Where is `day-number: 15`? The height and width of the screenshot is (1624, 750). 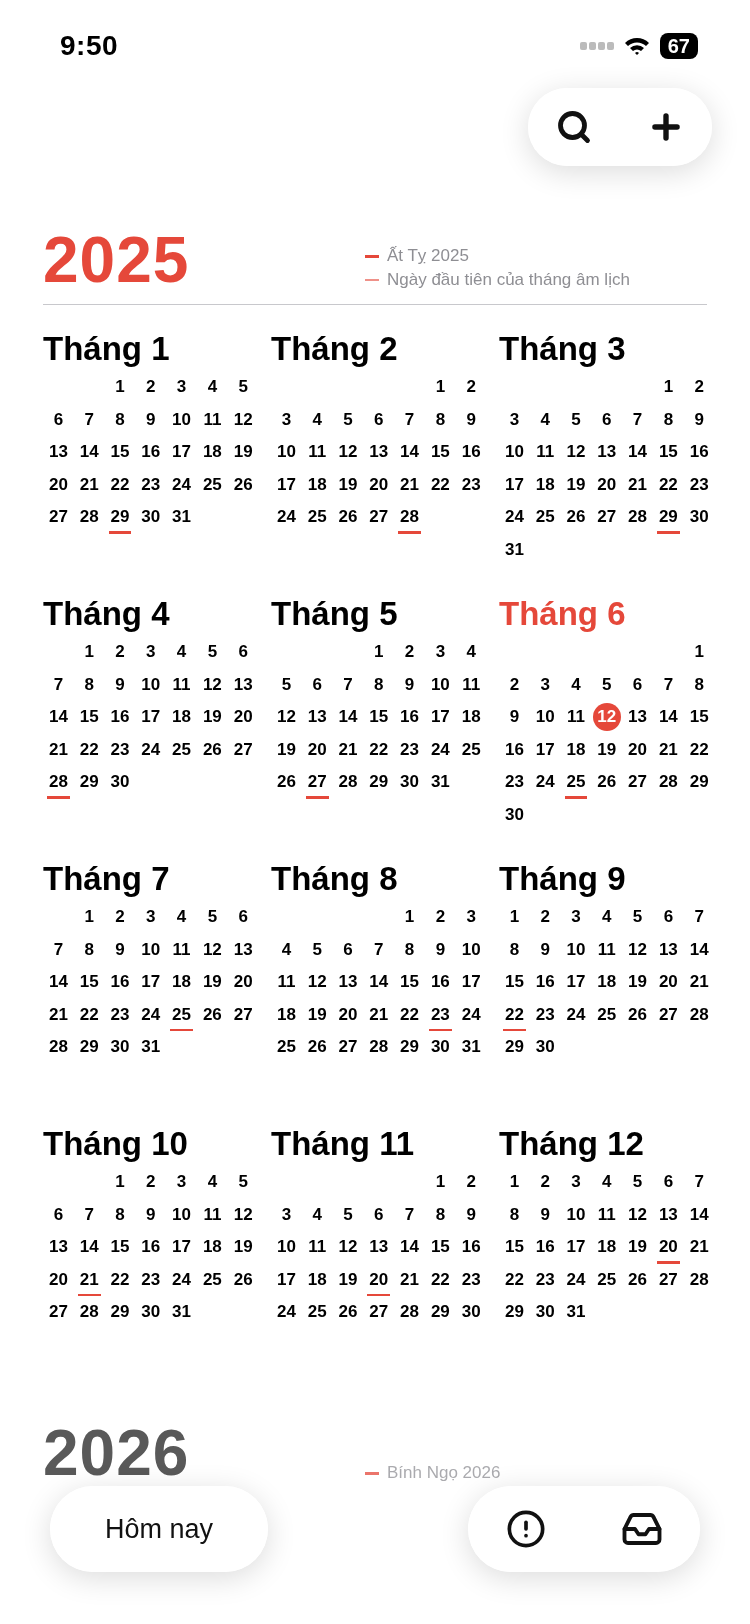 day-number: 15 is located at coordinates (699, 717).